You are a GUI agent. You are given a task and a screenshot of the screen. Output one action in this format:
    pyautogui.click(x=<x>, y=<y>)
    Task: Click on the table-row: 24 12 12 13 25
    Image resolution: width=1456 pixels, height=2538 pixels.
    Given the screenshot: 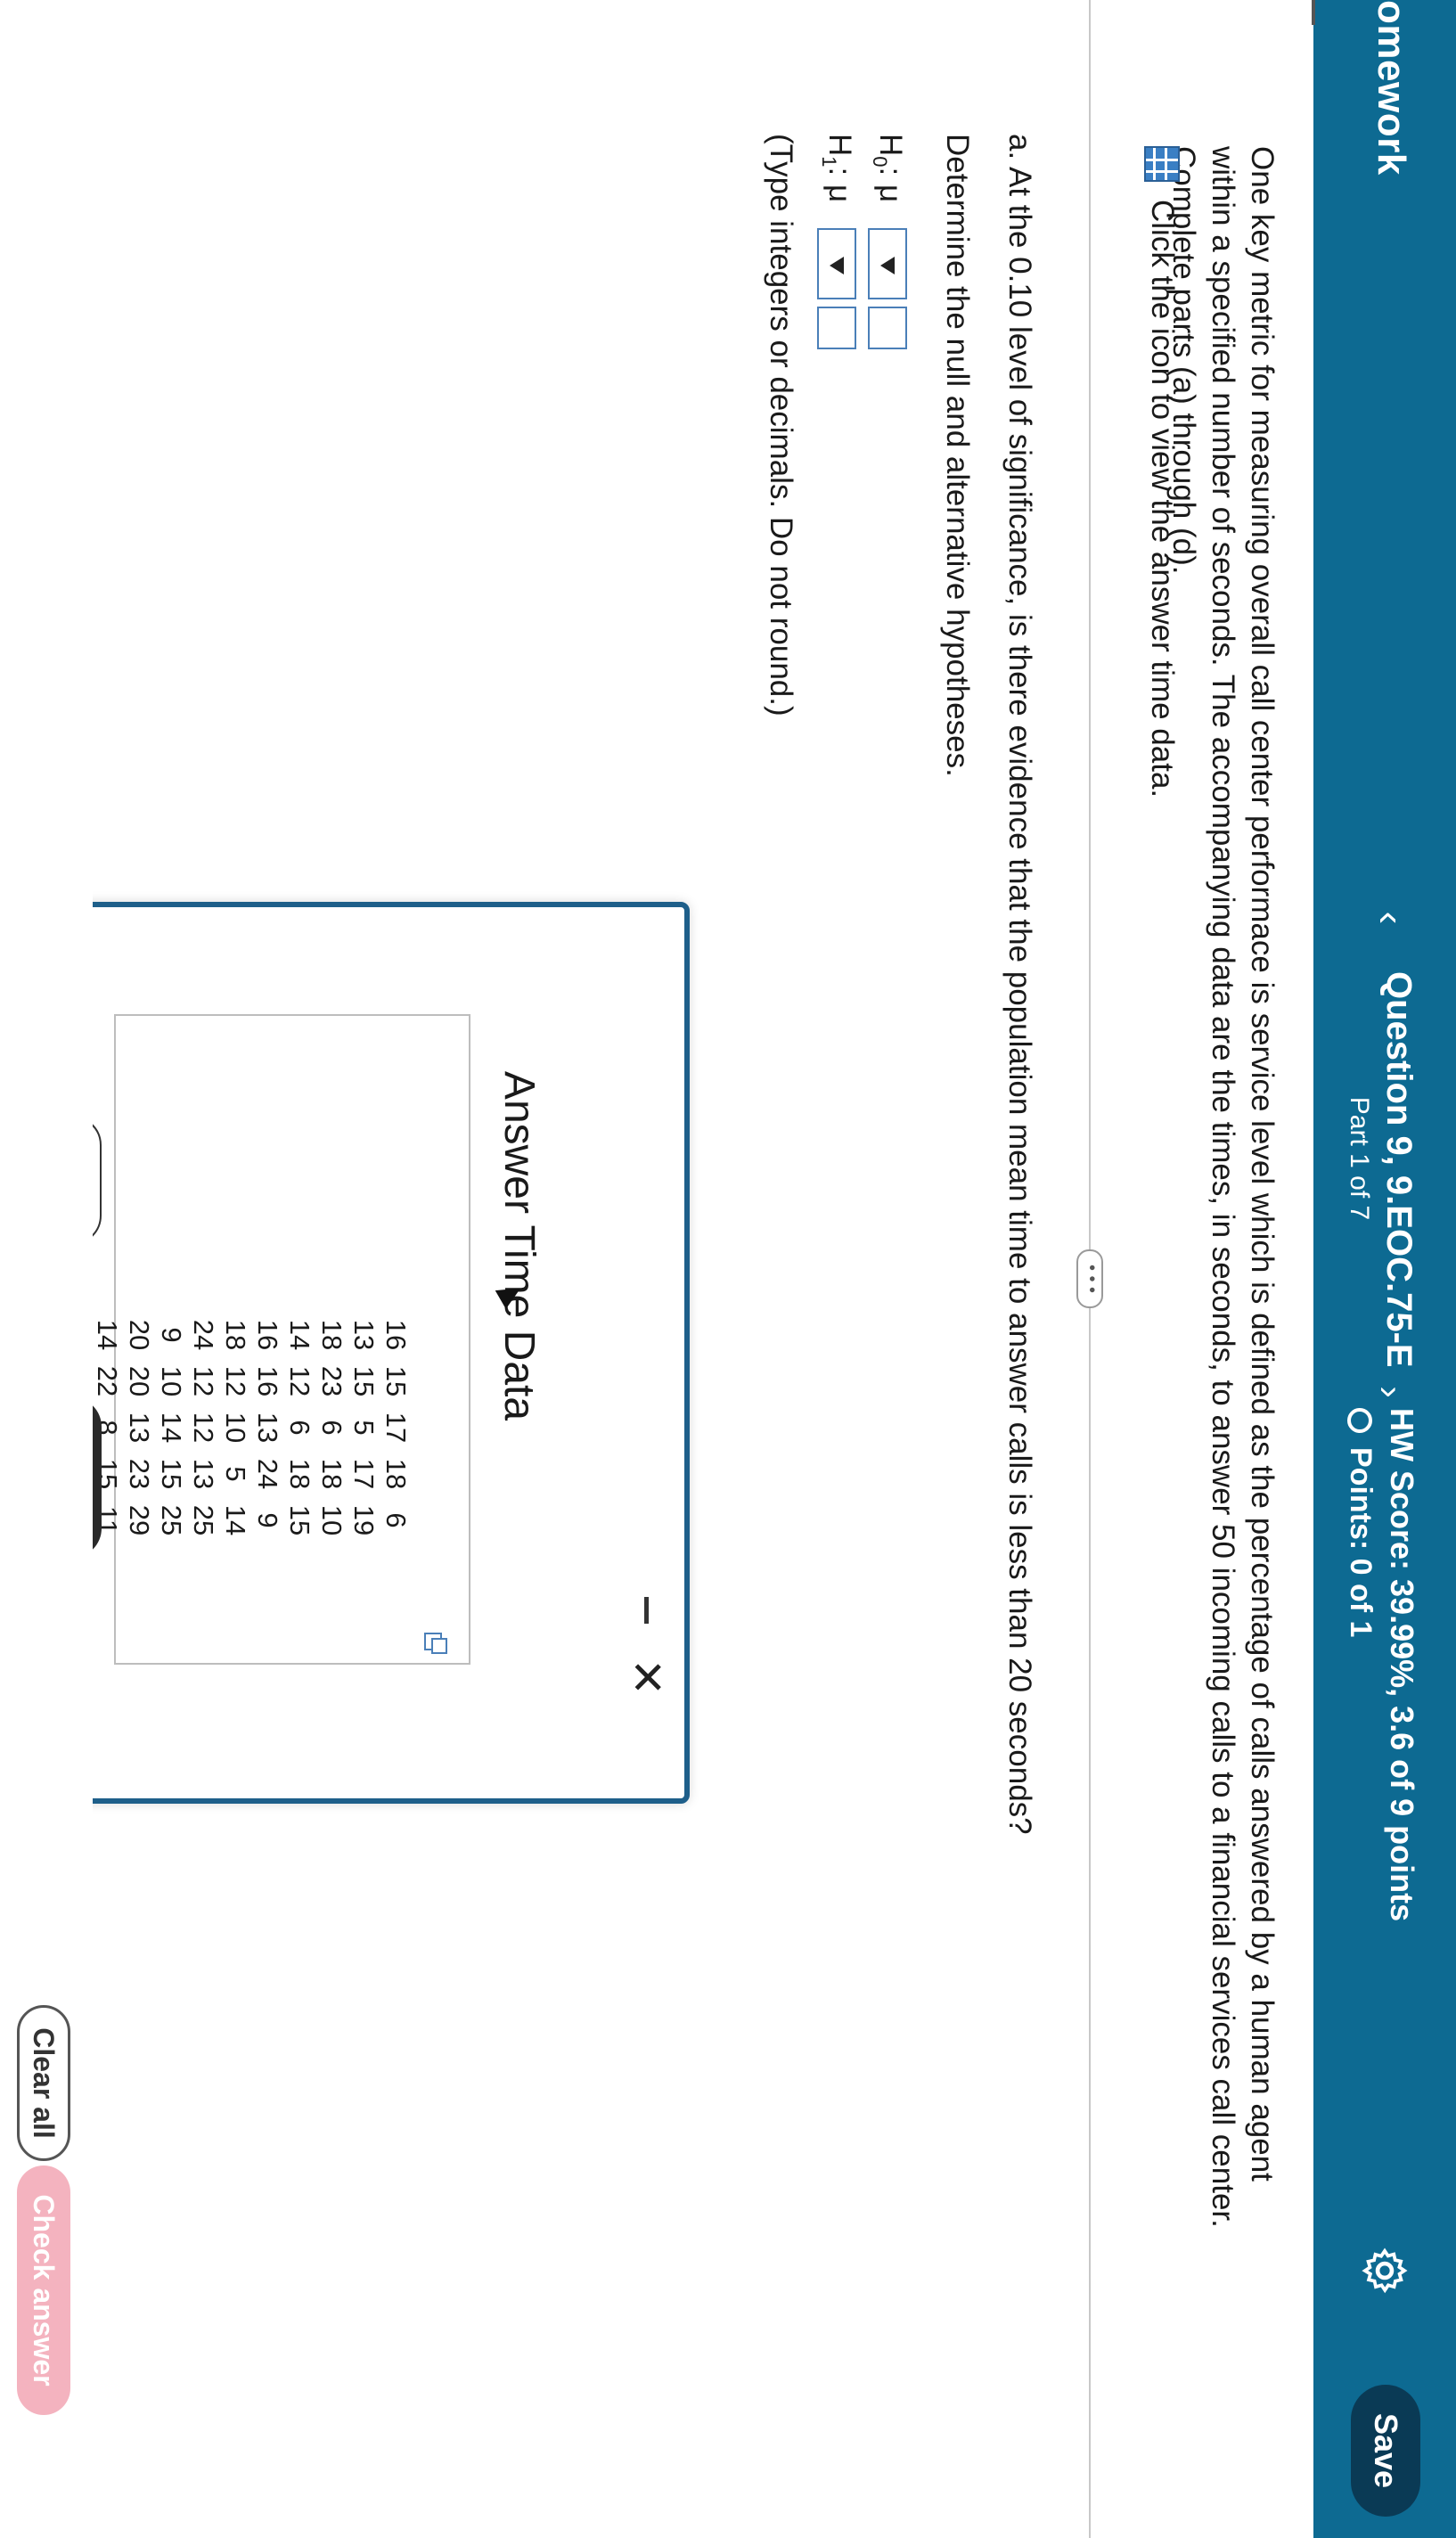 What is the action you would take?
    pyautogui.click(x=203, y=1428)
    